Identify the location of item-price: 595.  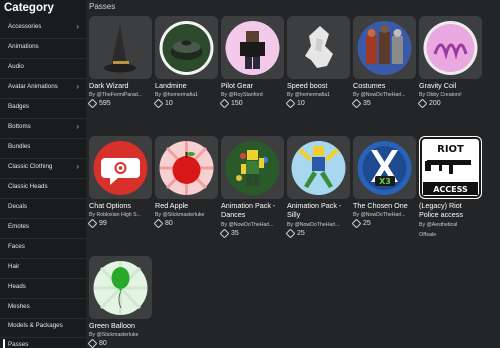
(99, 103).